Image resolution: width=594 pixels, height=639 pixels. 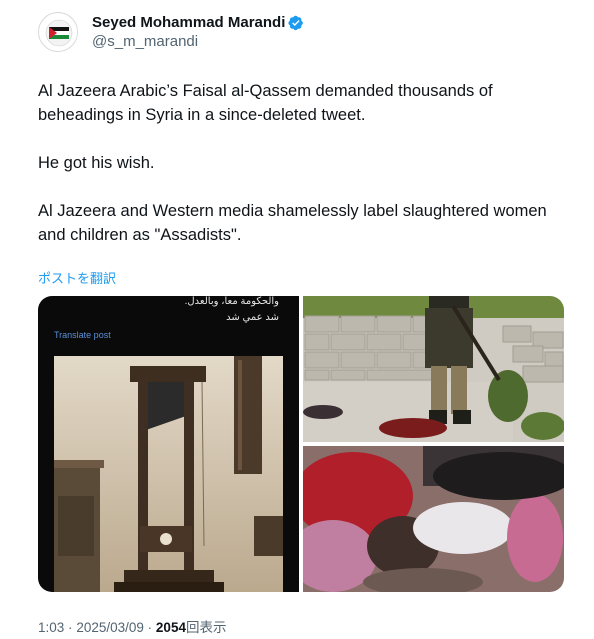 I want to click on tweet-time: 1:03, so click(x=51, y=627).